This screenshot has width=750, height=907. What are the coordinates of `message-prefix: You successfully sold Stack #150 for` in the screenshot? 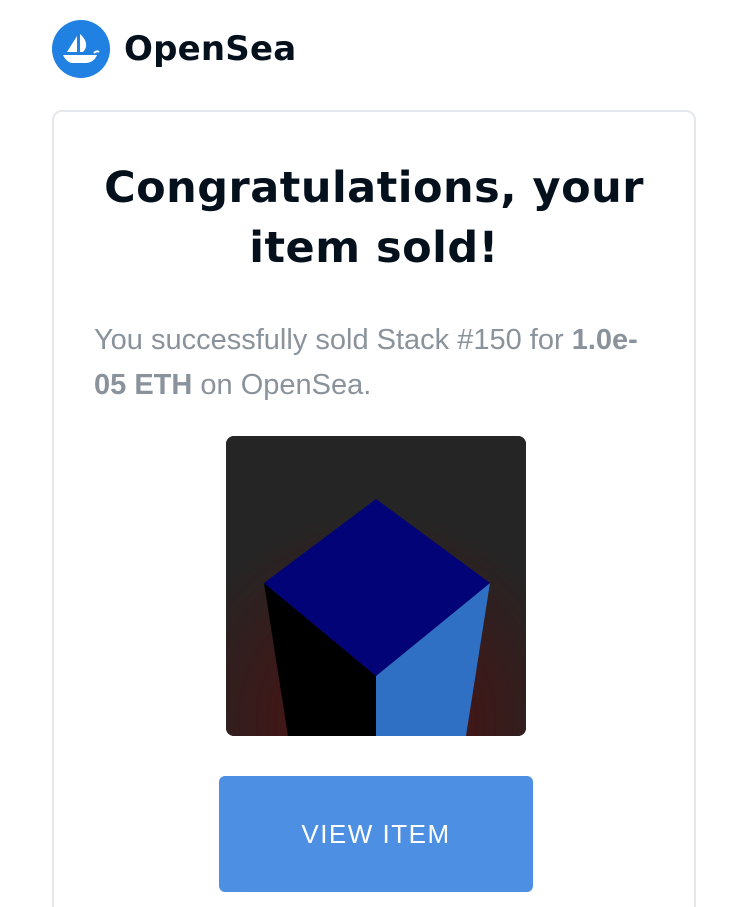 It's located at (333, 340).